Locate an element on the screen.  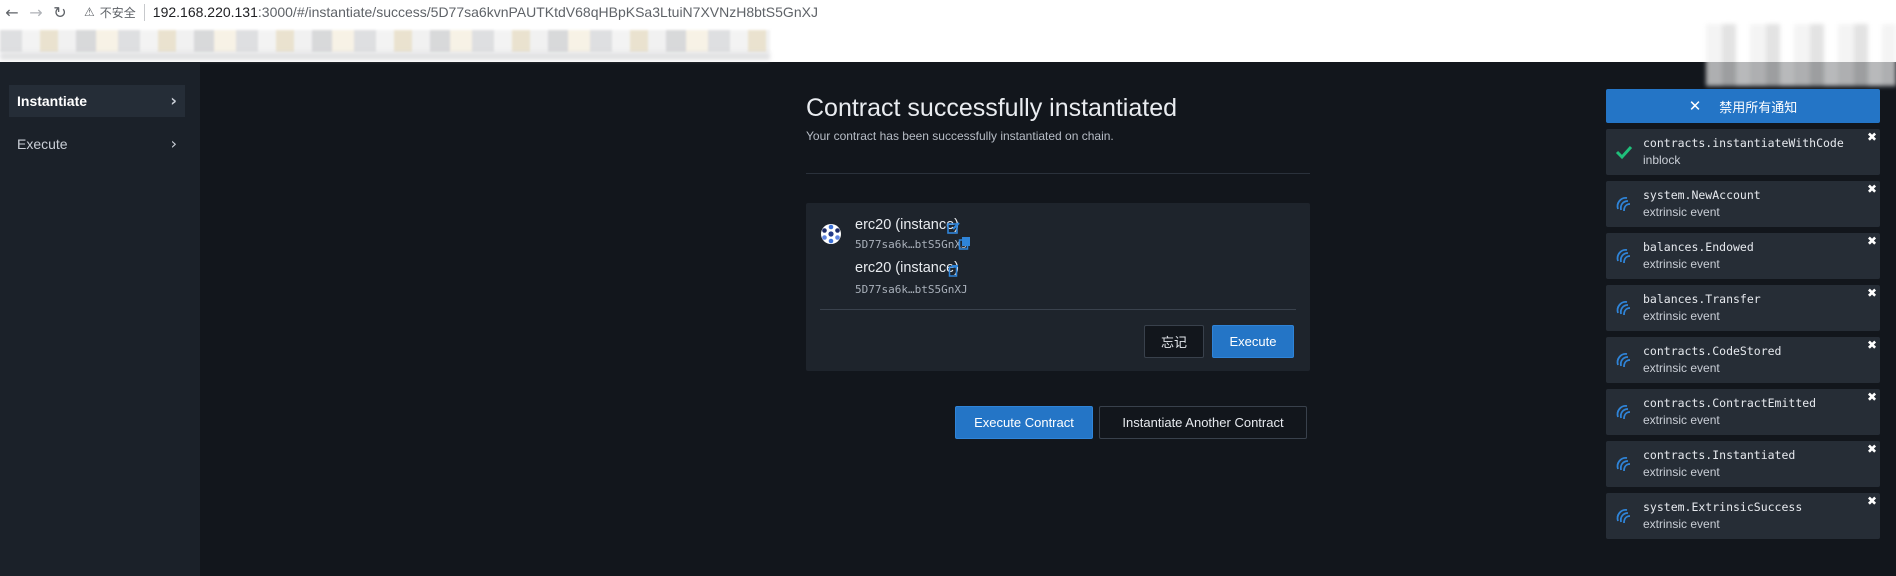
sidebar: Instantiate › Execute › is located at coordinates (100, 319).